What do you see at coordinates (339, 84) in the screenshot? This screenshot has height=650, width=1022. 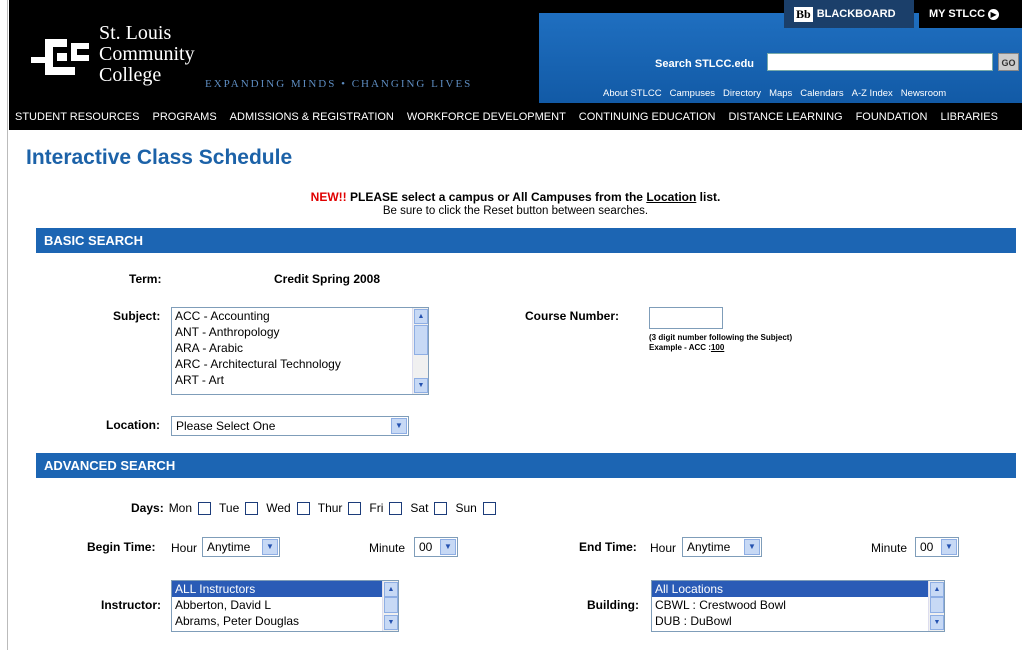 I see `tagline: EXPANDING MINDS • CHANGING LIVES` at bounding box center [339, 84].